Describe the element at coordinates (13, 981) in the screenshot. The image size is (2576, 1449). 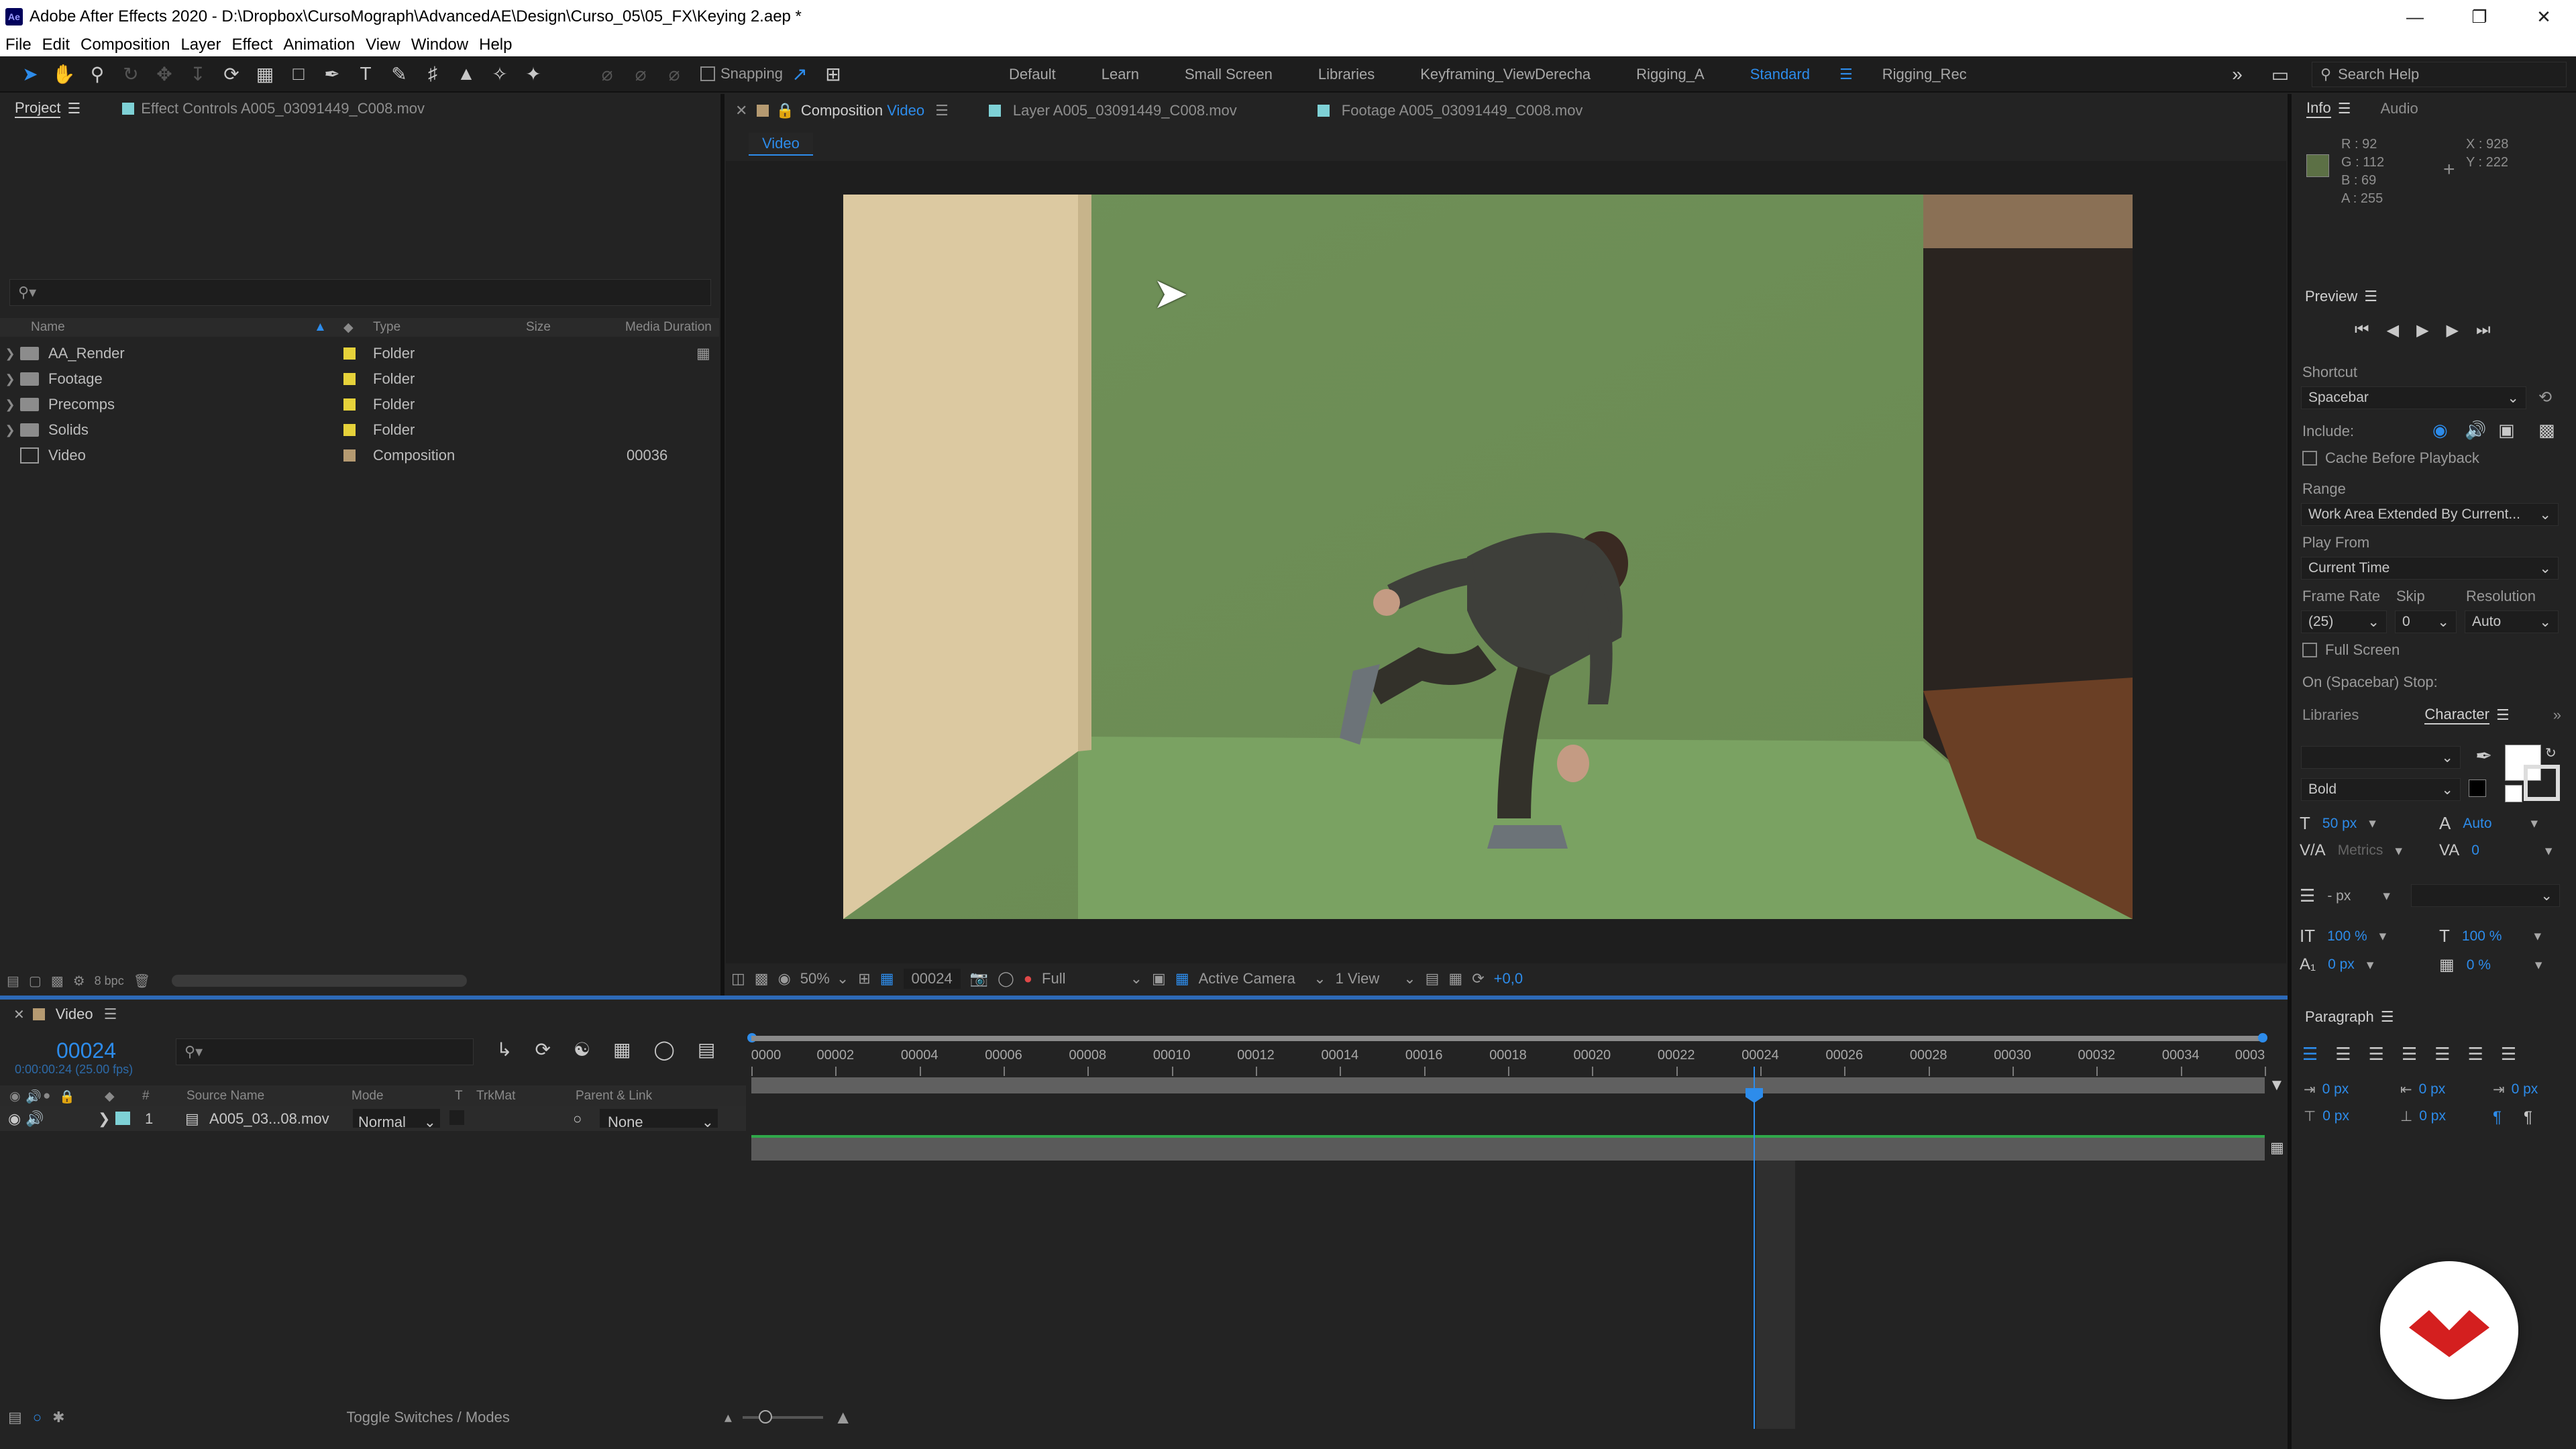
I see `interpret-footage-icon: ▤` at that location.